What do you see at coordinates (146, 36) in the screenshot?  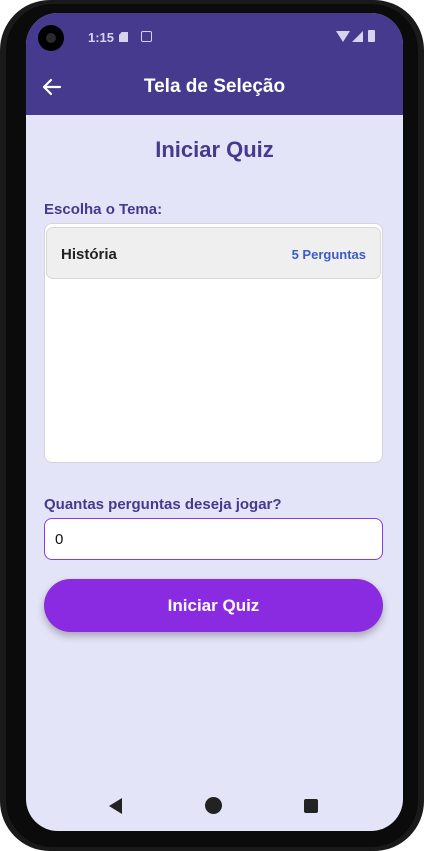 I see `screen-icon` at bounding box center [146, 36].